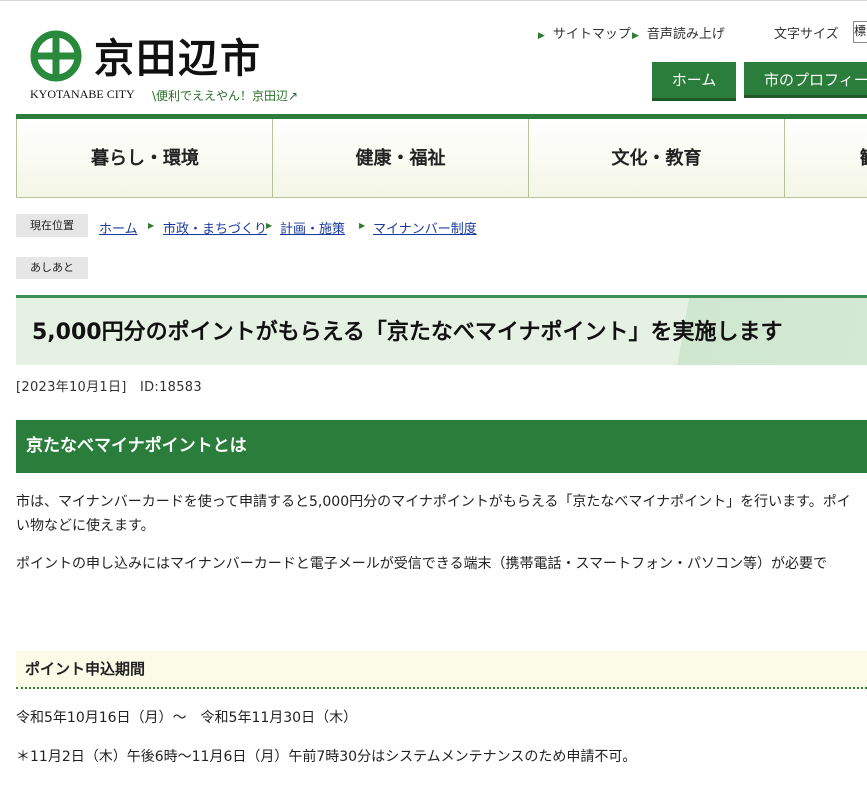  I want to click on read-aloud-link: ▶ 音声読み上げ, so click(678, 32).